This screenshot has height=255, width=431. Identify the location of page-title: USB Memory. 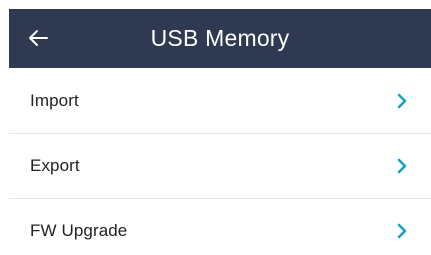
(220, 38).